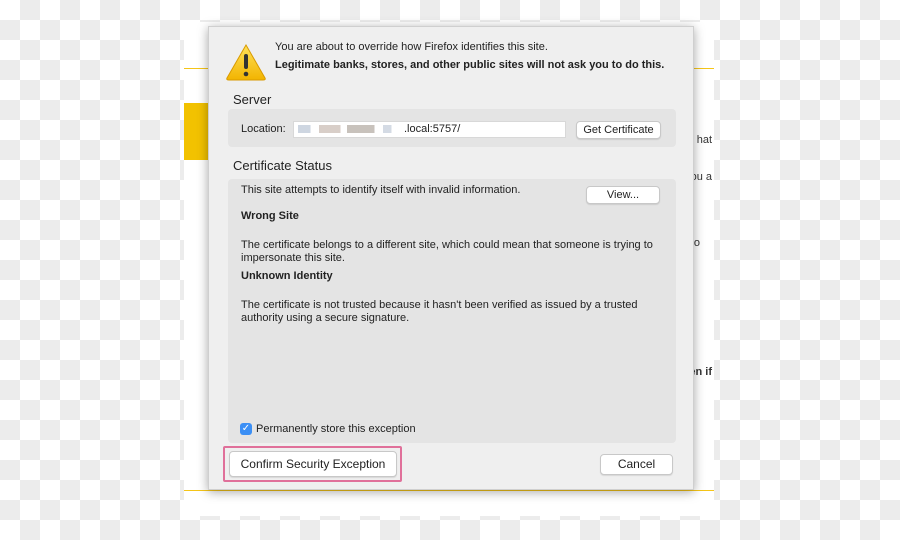 The height and width of the screenshot is (540, 900). Describe the element at coordinates (287, 276) in the screenshot. I see `issue-title: Unknown Identity` at that location.